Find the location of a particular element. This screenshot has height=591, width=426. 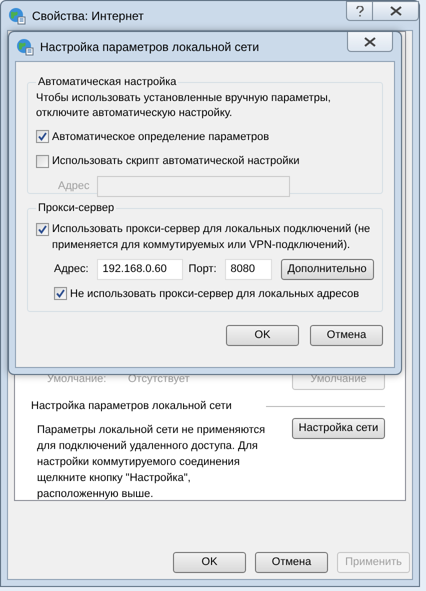

window-title: Свойства: Интернет is located at coordinates (88, 16).